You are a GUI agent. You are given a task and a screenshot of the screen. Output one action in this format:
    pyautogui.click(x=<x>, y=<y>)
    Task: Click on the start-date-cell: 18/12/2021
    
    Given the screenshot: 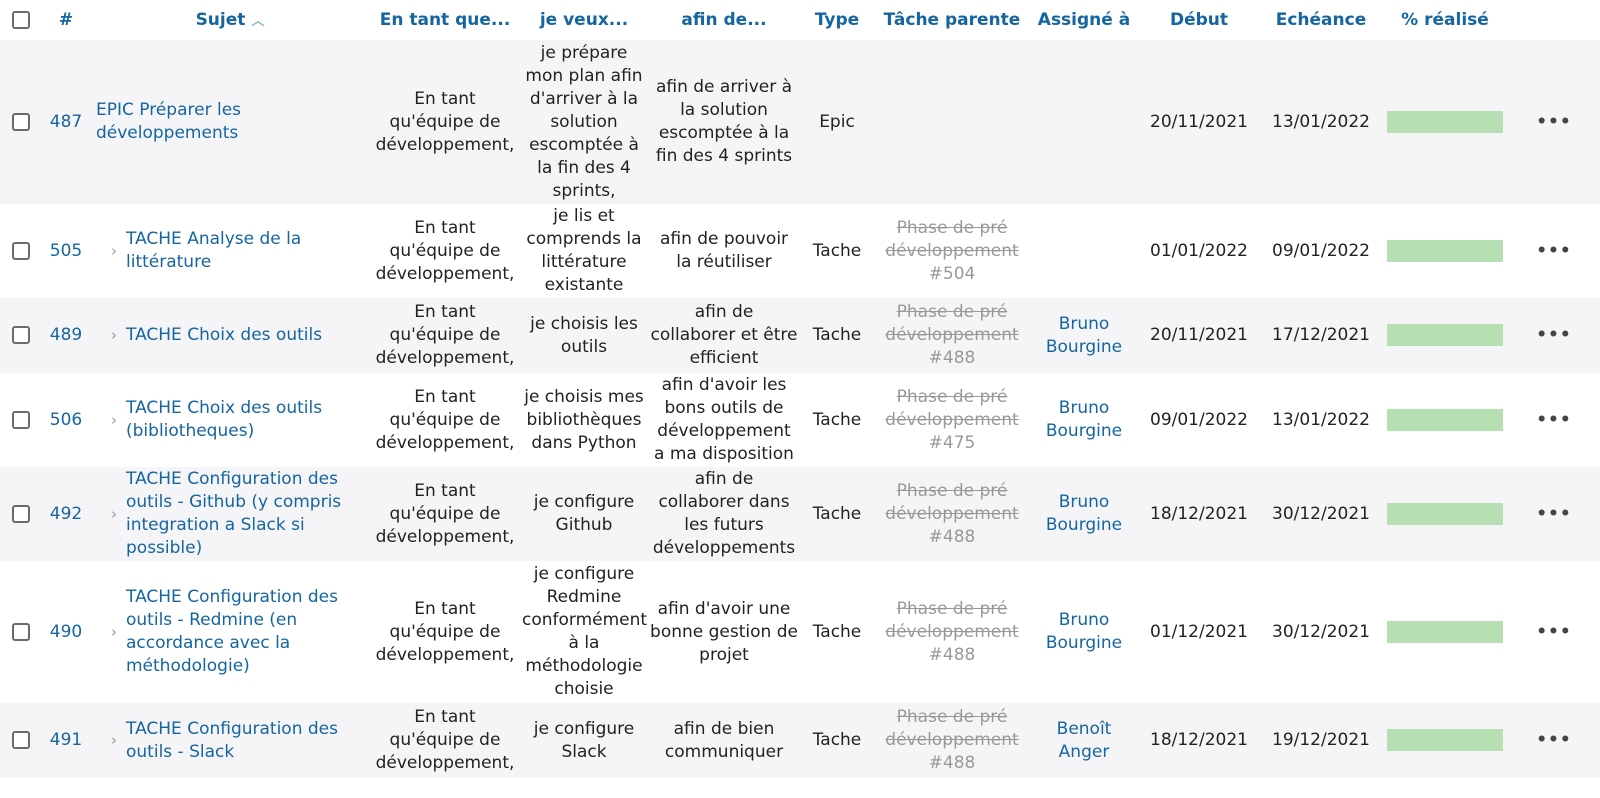 What is the action you would take?
    pyautogui.click(x=1199, y=740)
    